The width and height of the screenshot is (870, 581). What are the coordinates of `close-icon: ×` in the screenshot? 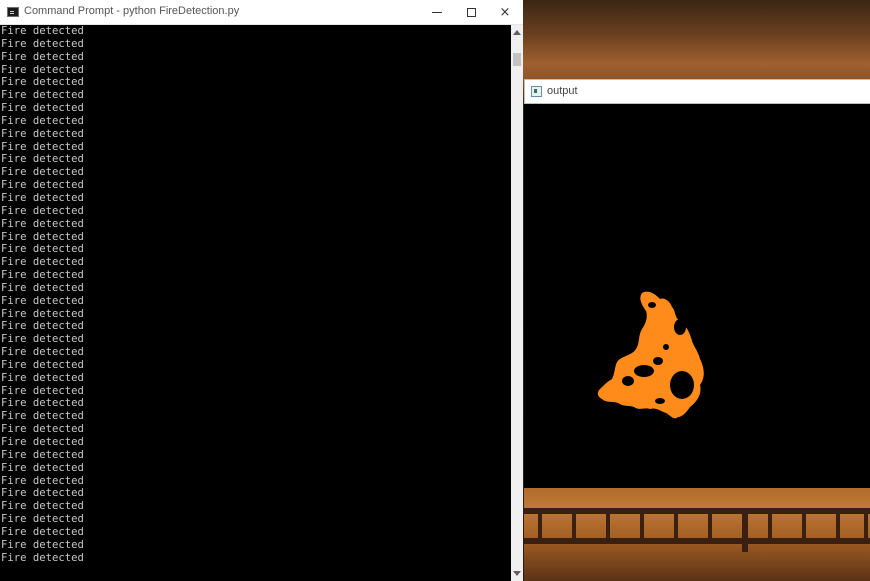 It's located at (505, 12).